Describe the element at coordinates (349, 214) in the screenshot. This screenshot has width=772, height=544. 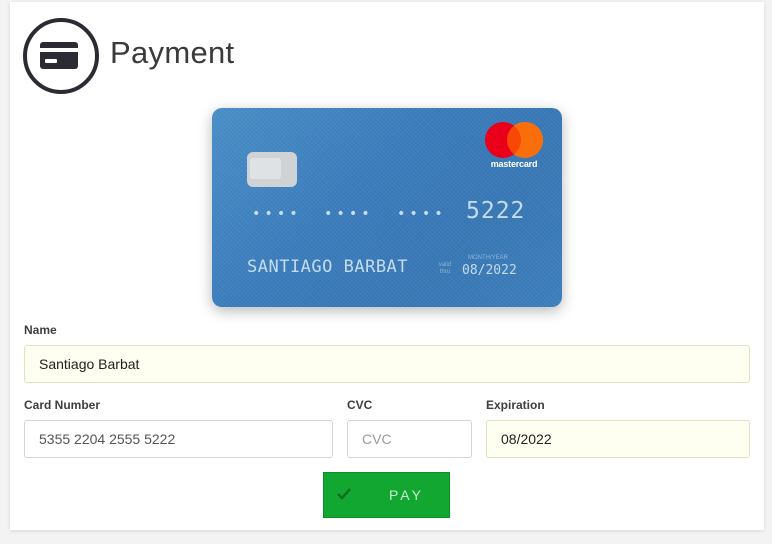
I see `card-number-mask-2: ••••` at that location.